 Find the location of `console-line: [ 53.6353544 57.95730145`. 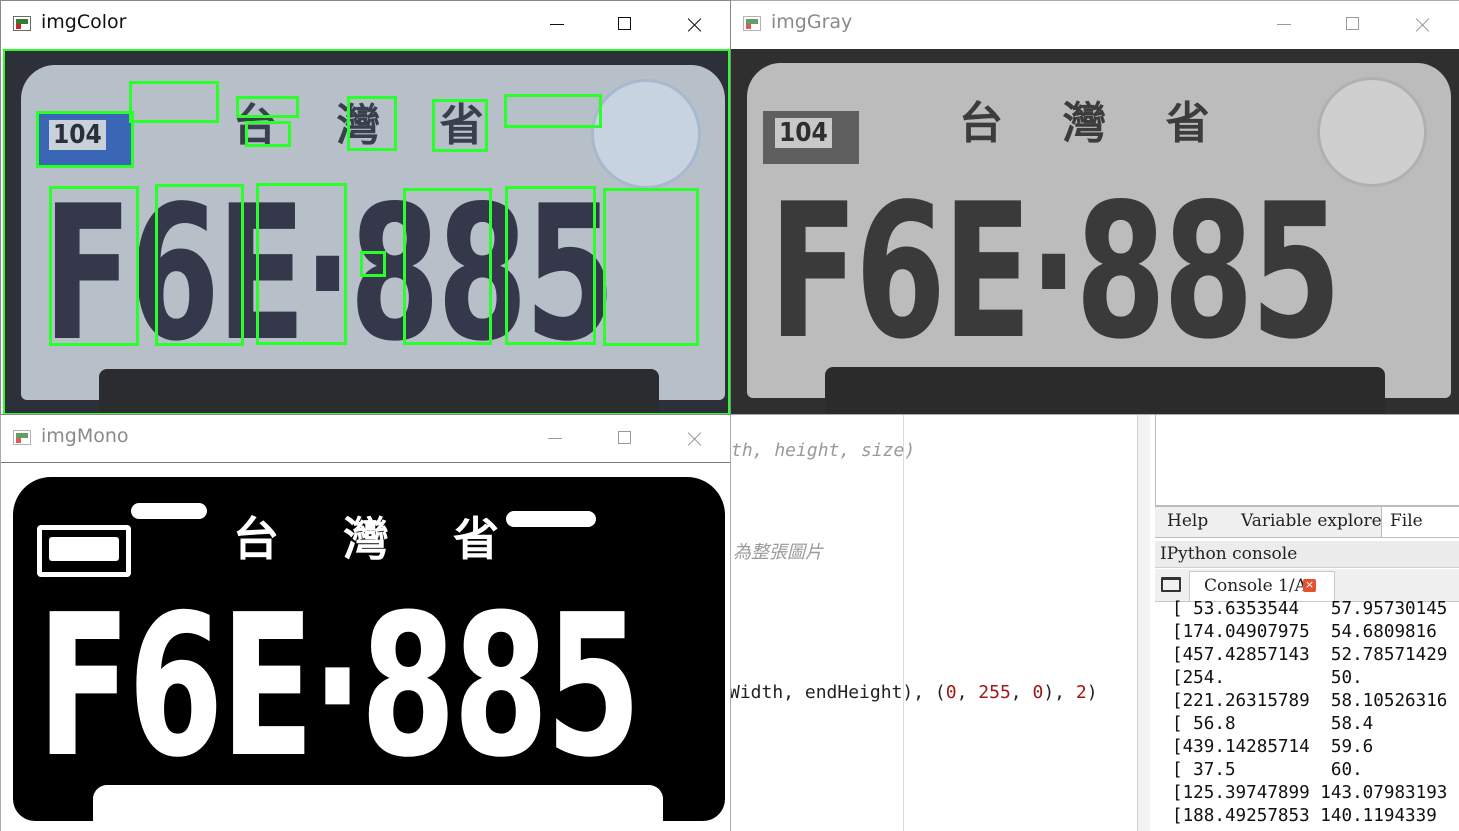

console-line: [ 53.6353544 57.95730145 is located at coordinates (1310, 609).